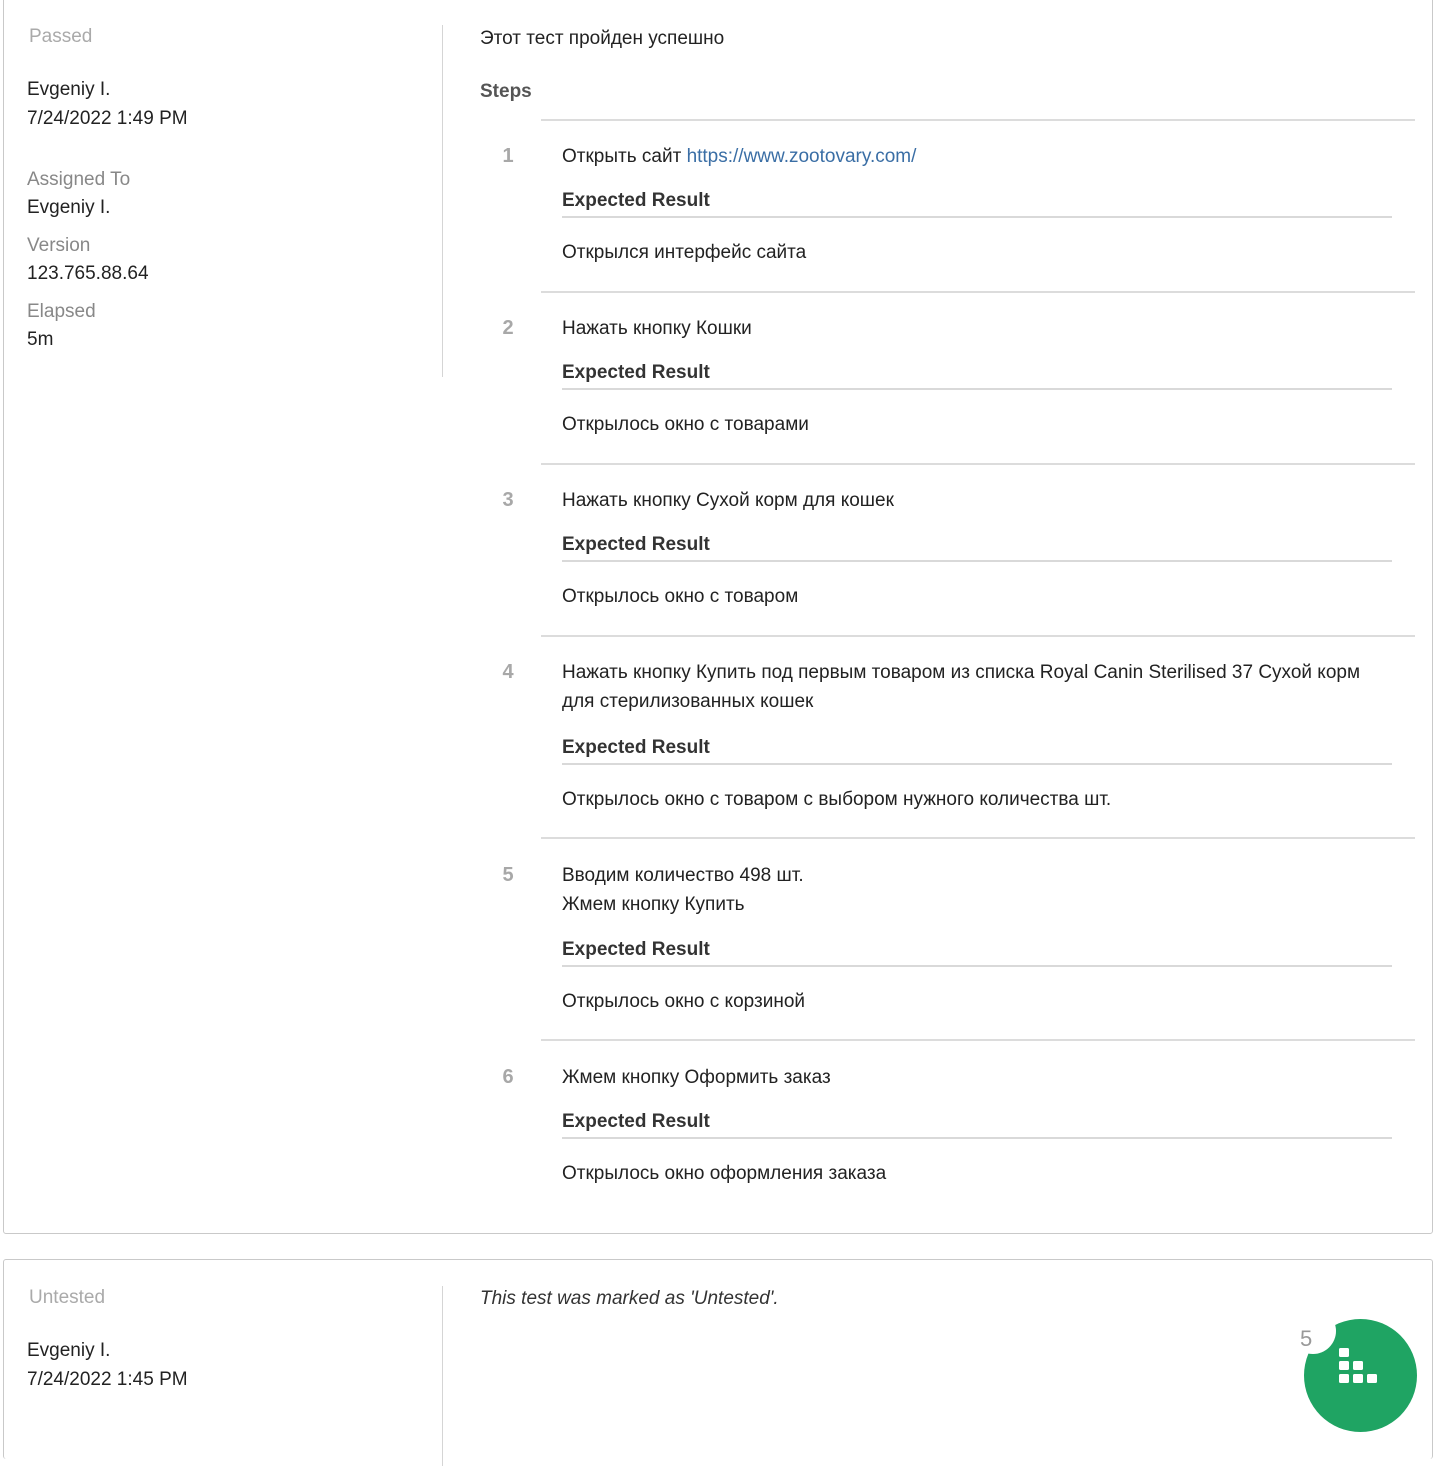  Describe the element at coordinates (40, 339) in the screenshot. I see `elapsed-value: 5m` at that location.